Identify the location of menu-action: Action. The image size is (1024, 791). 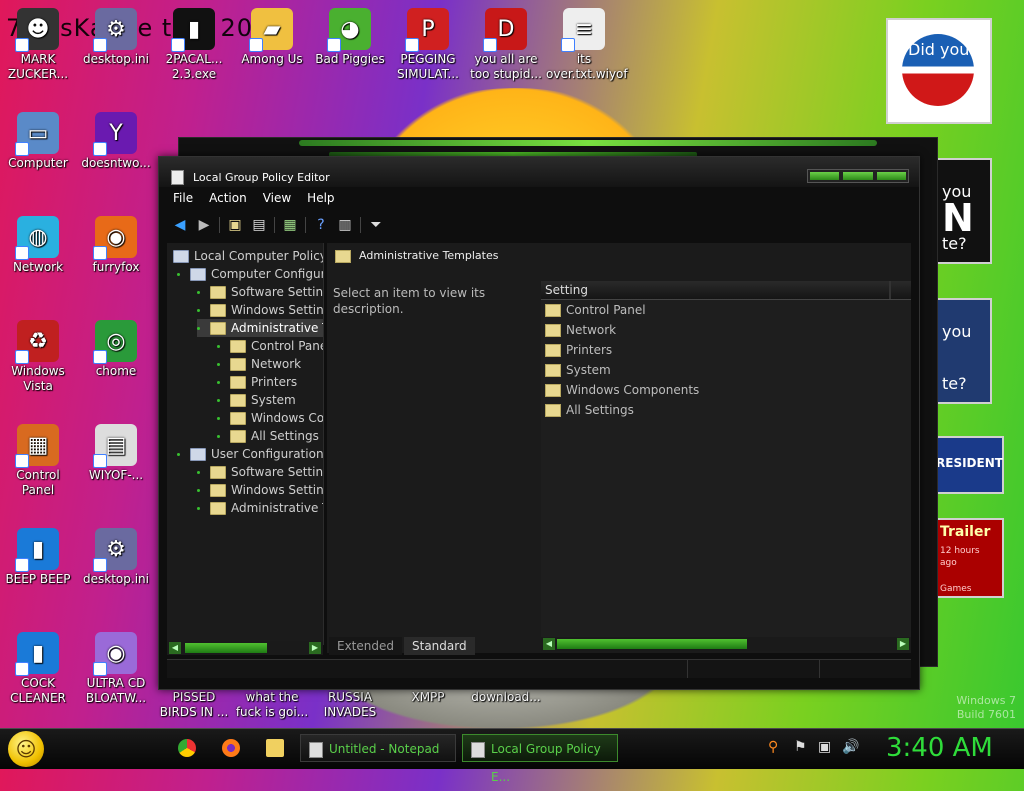
(228, 199).